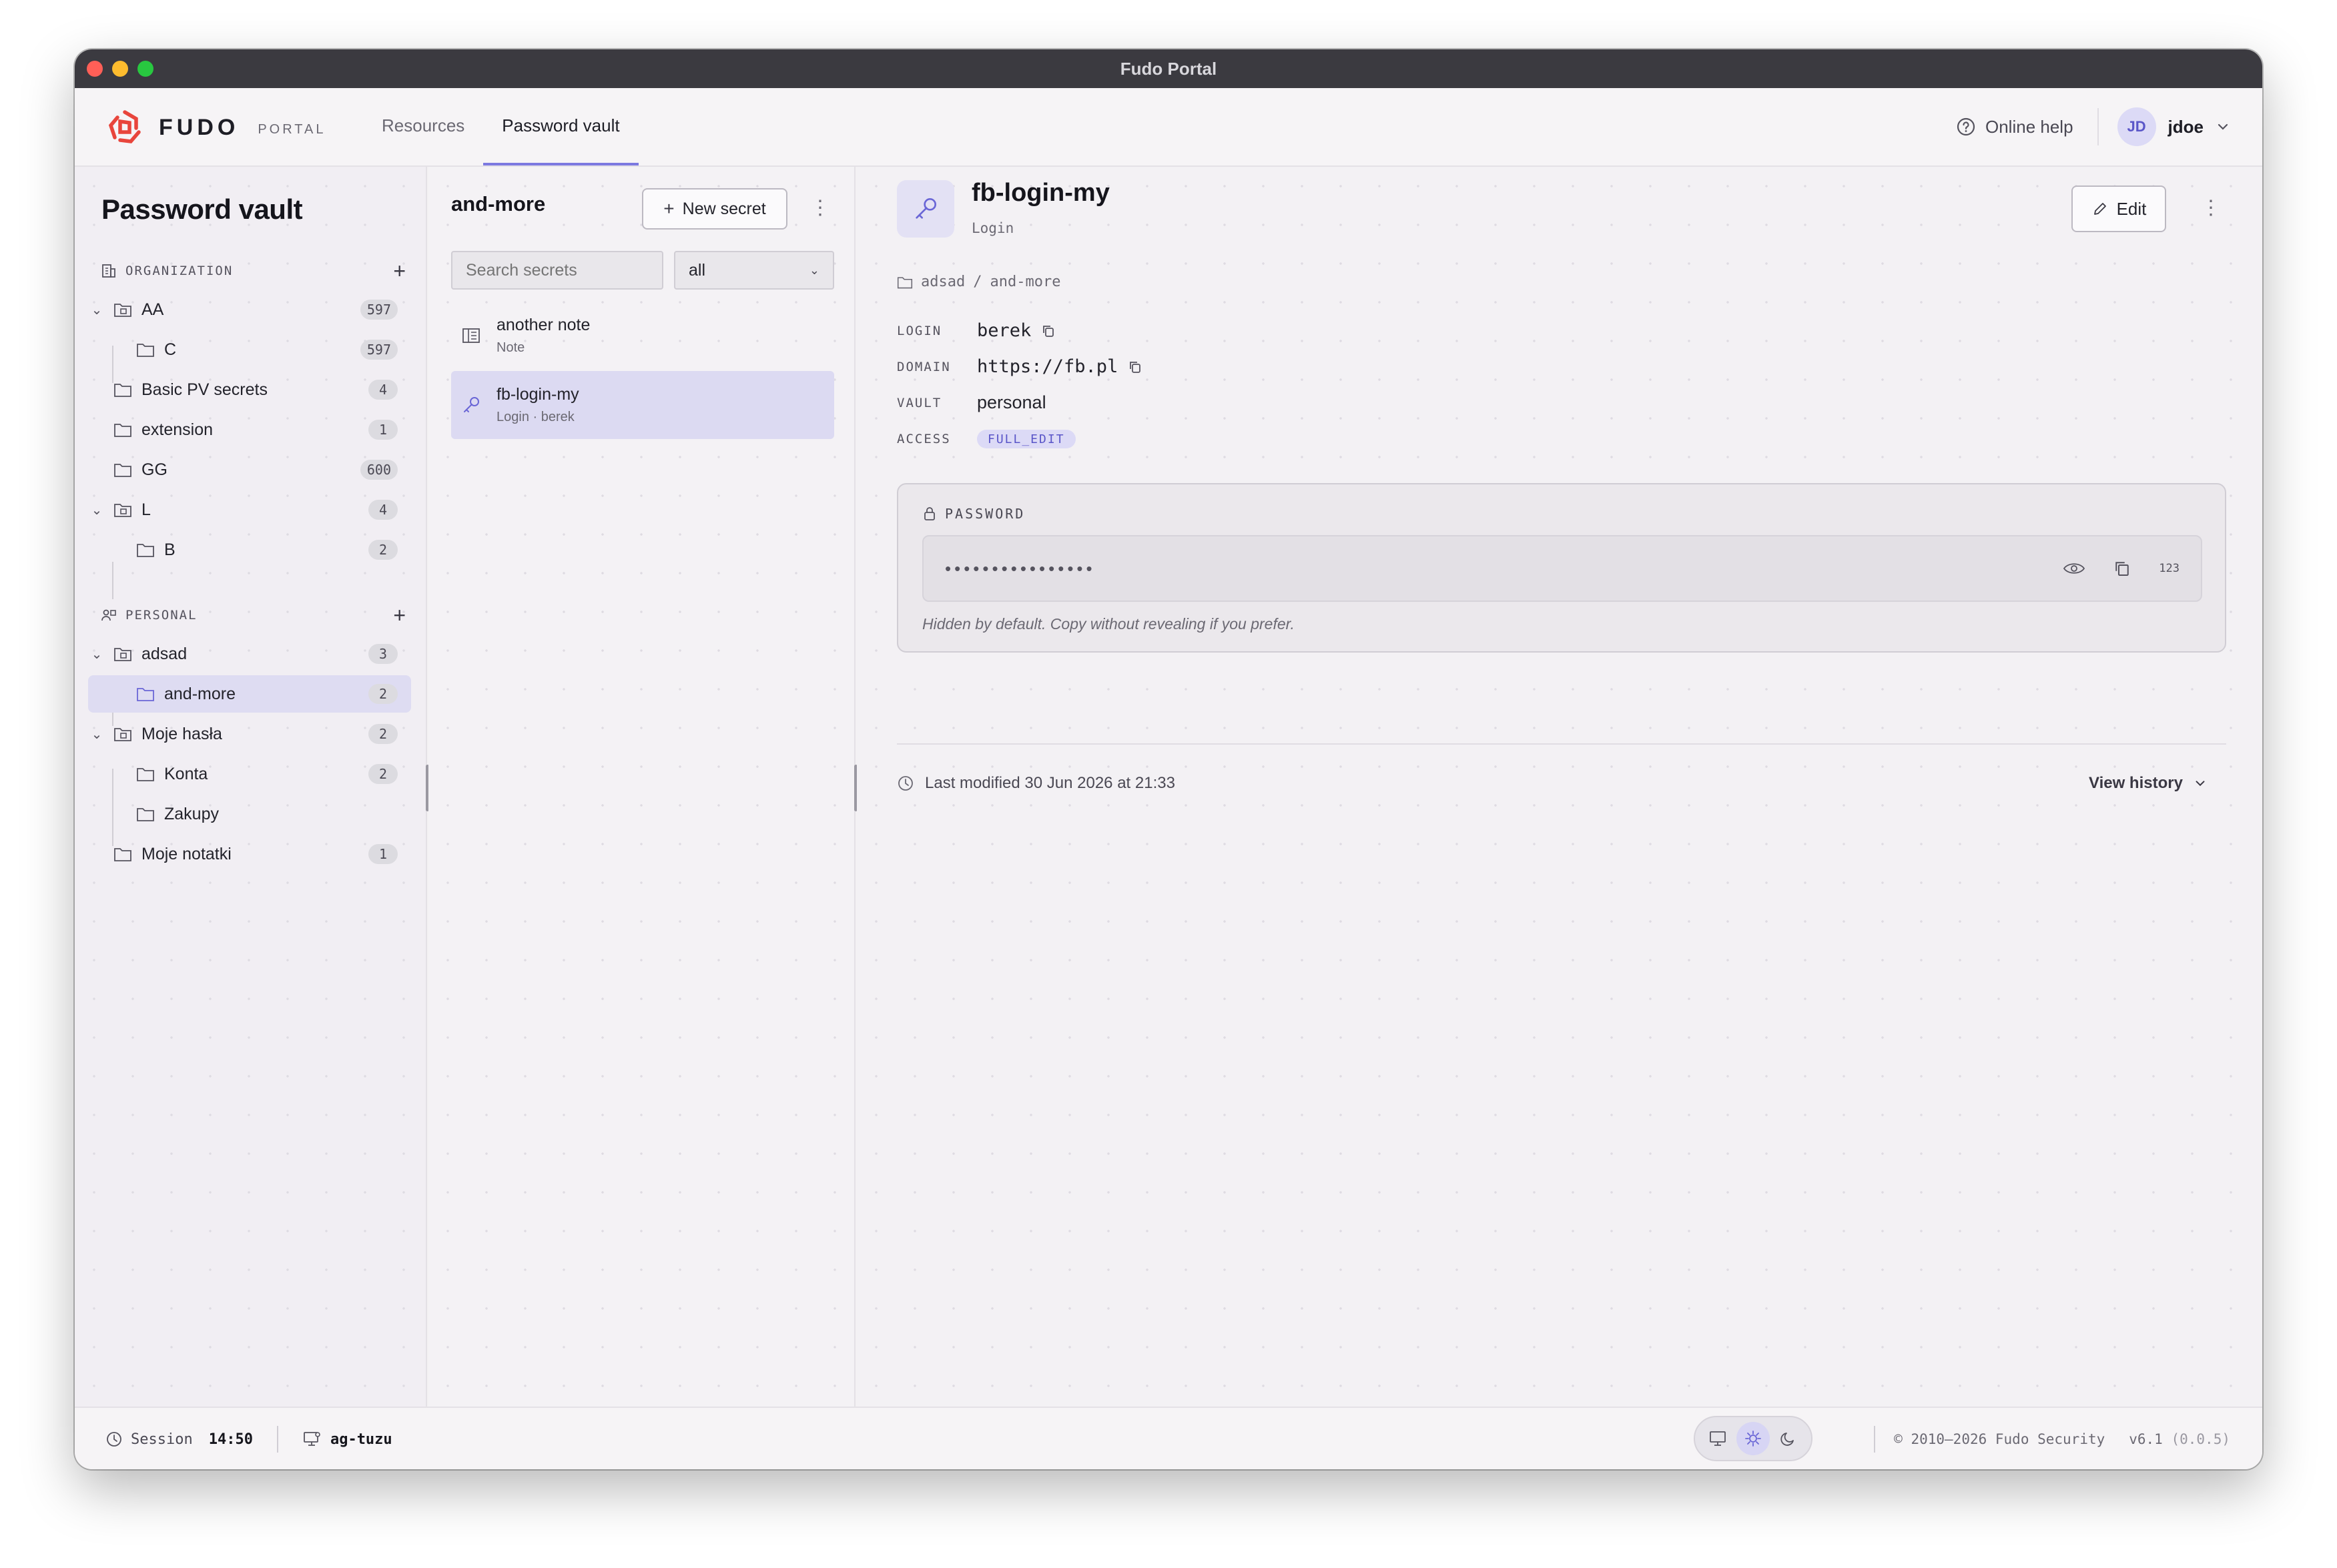  I want to click on add-organization-folder-button: +, so click(400, 272).